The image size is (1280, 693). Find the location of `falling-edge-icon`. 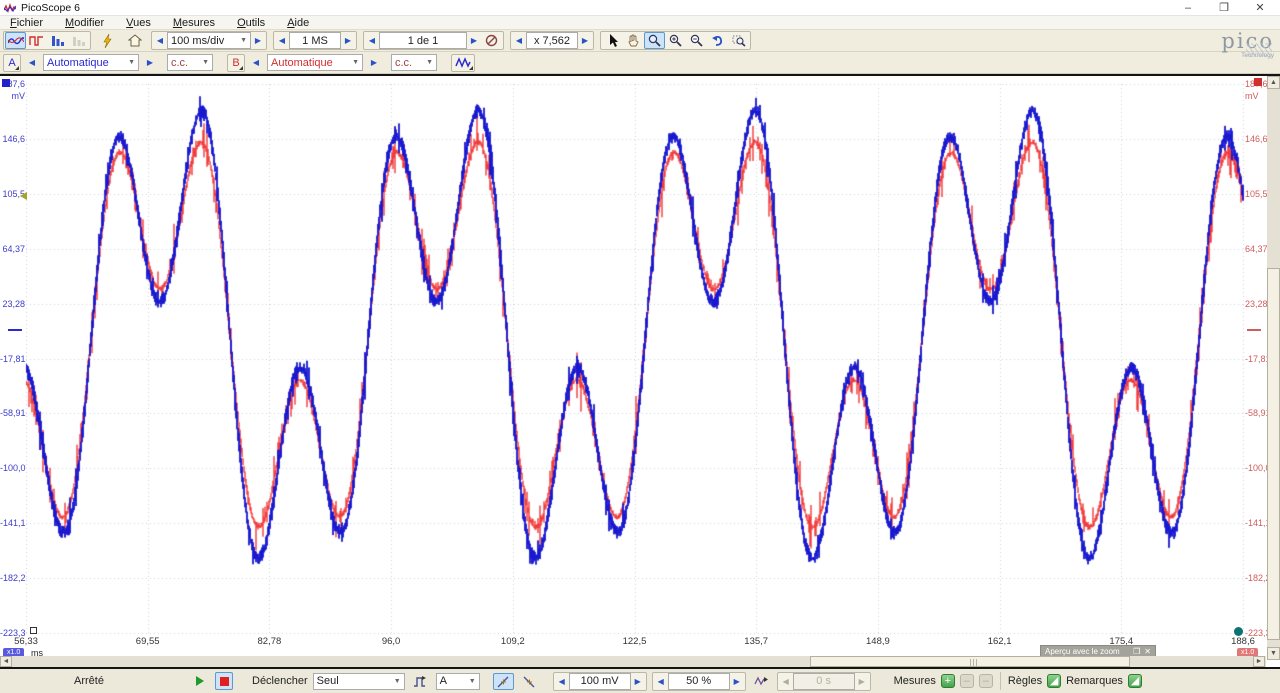

falling-edge-icon is located at coordinates (529, 681).